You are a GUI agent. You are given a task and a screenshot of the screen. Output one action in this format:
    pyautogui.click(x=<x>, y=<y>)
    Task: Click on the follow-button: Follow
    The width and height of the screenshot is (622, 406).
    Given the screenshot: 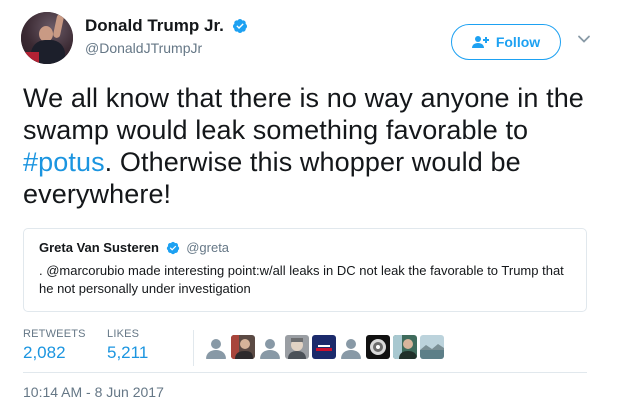 What is the action you would take?
    pyautogui.click(x=506, y=42)
    